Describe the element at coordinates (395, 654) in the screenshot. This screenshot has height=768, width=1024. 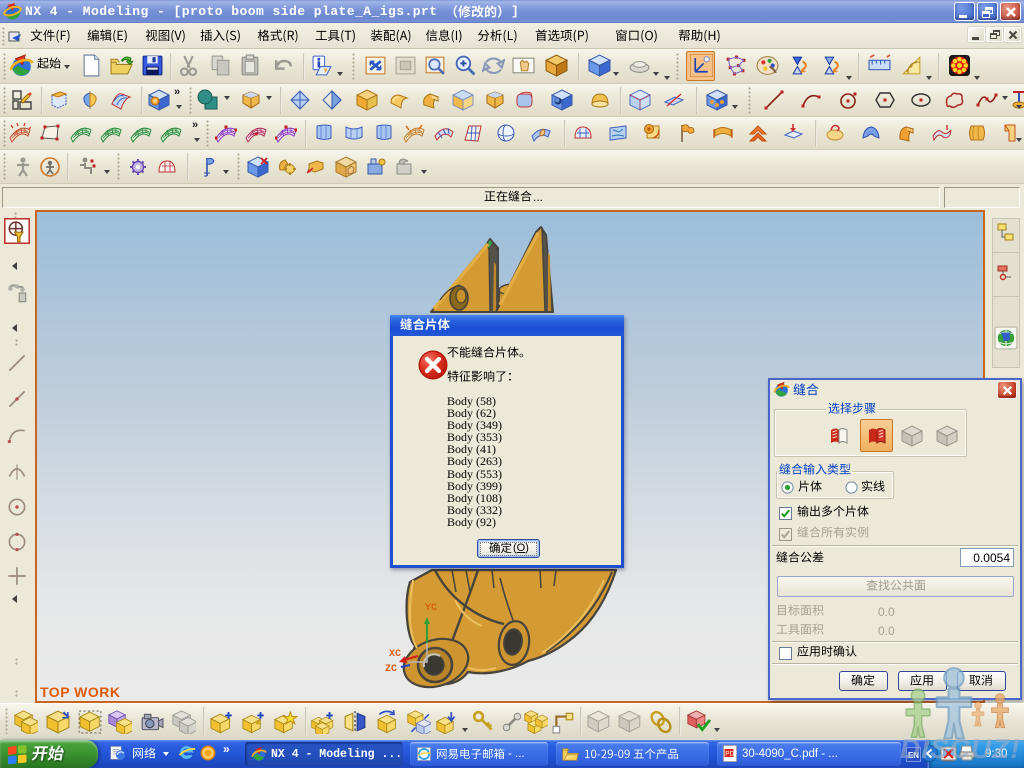
I see `svg-text: XC` at that location.